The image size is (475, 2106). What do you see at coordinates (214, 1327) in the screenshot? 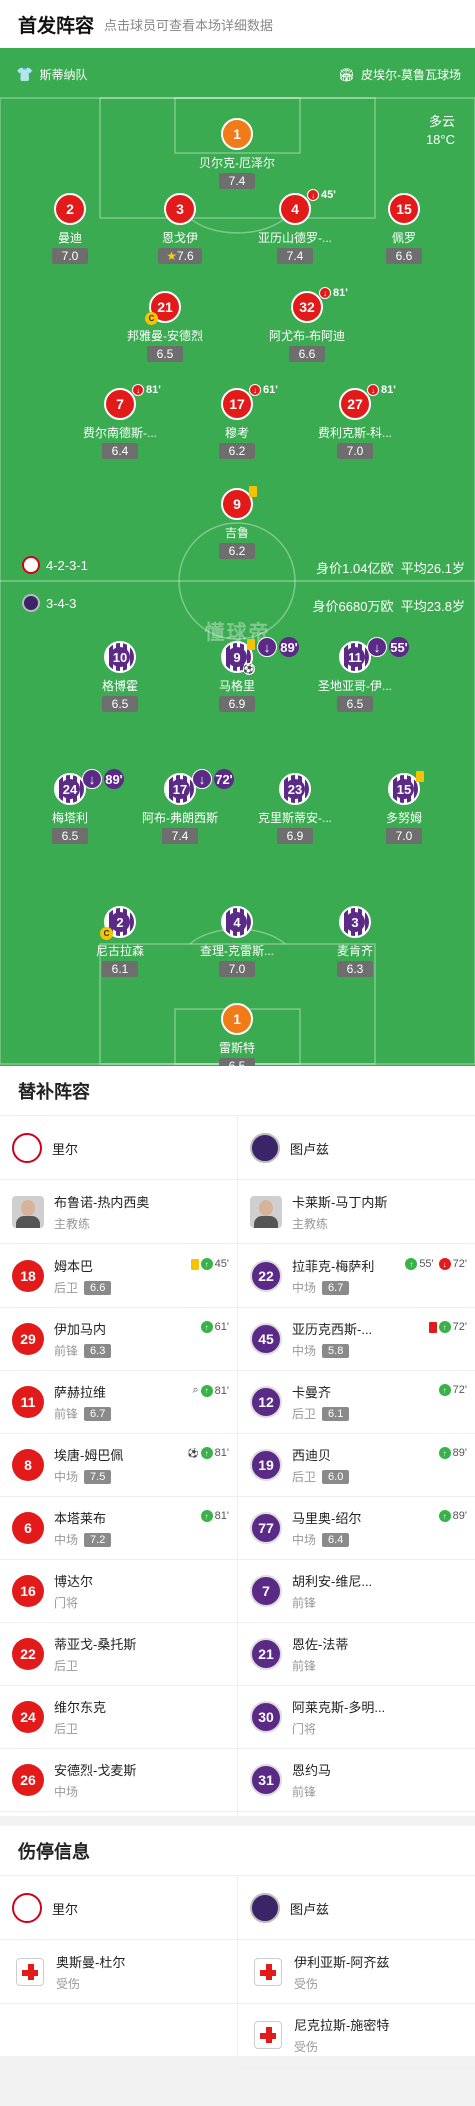
I see `sub-event: ↑ 61'` at bounding box center [214, 1327].